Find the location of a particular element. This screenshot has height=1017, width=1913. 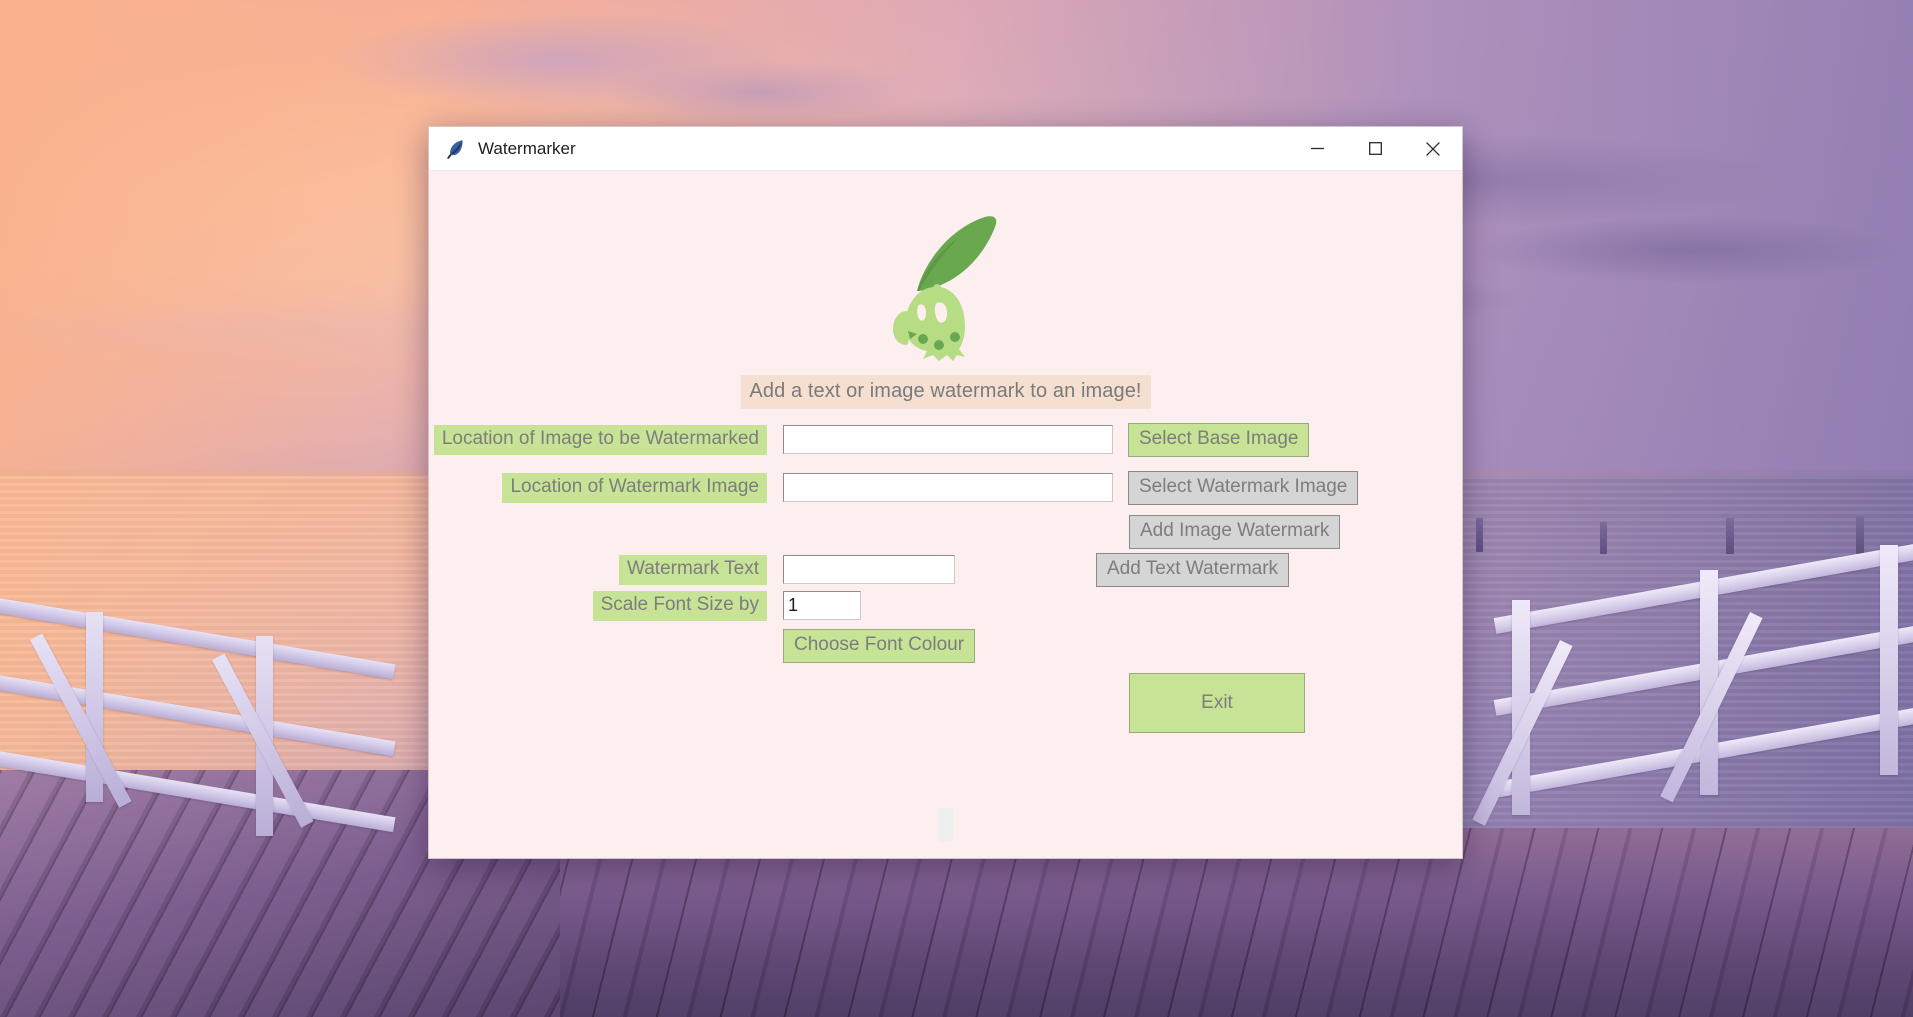

window-titlebar: Watermarker is located at coordinates (945, 149).